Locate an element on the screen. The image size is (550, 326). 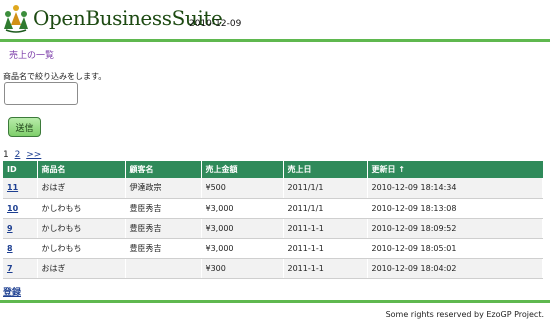
footer-divider is located at coordinates (275, 301).